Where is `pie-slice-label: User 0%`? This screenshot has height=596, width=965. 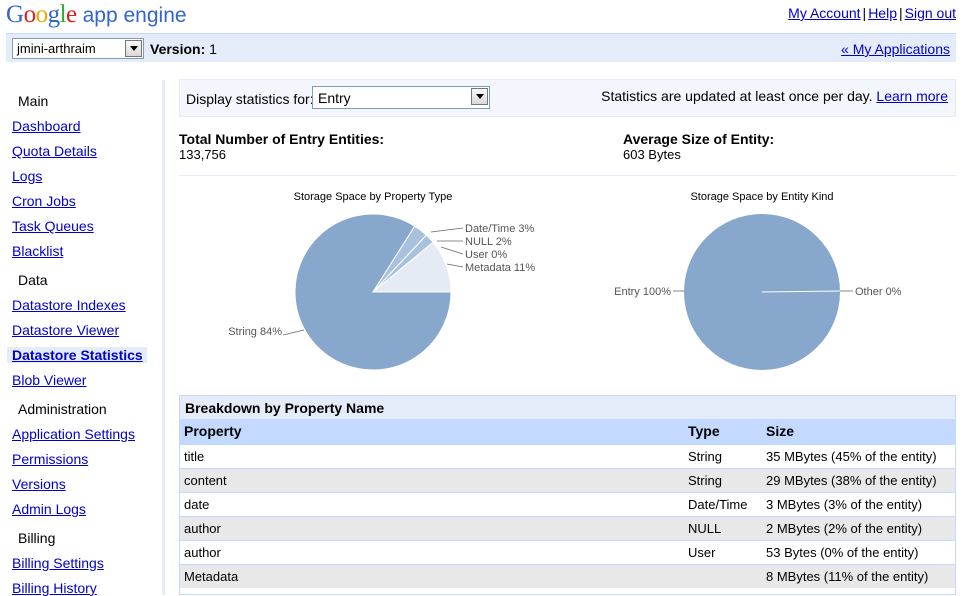
pie-slice-label: User 0% is located at coordinates (486, 255).